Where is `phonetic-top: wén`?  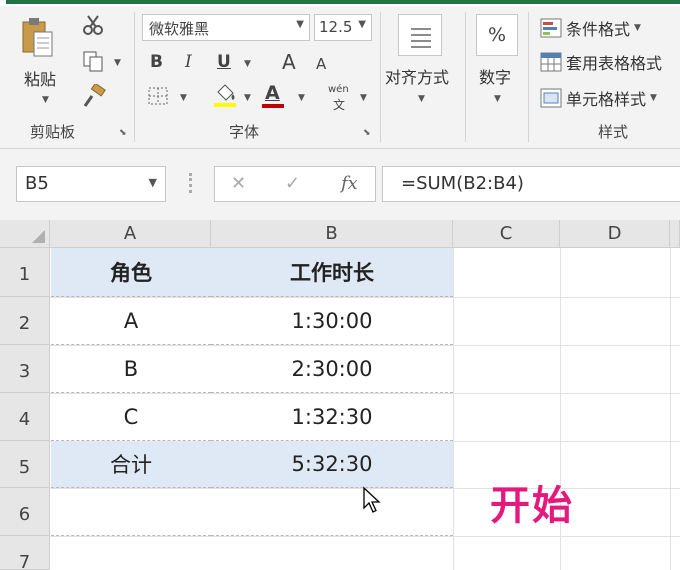
phonetic-top: wén is located at coordinates (338, 89).